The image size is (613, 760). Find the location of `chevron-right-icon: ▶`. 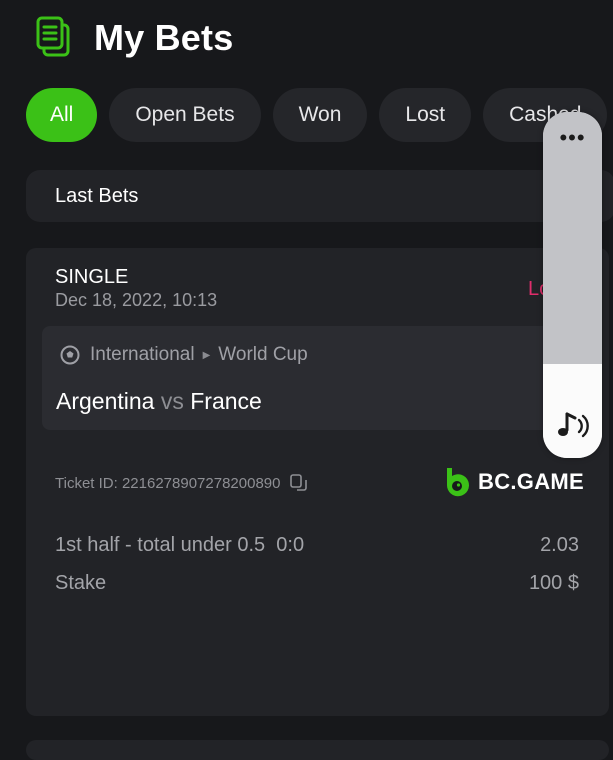

chevron-right-icon: ▶ is located at coordinates (206, 355).